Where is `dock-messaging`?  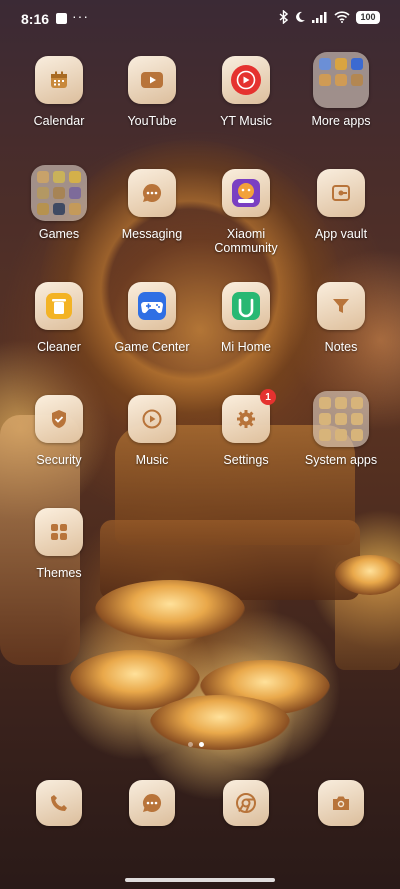 dock-messaging is located at coordinates (152, 803).